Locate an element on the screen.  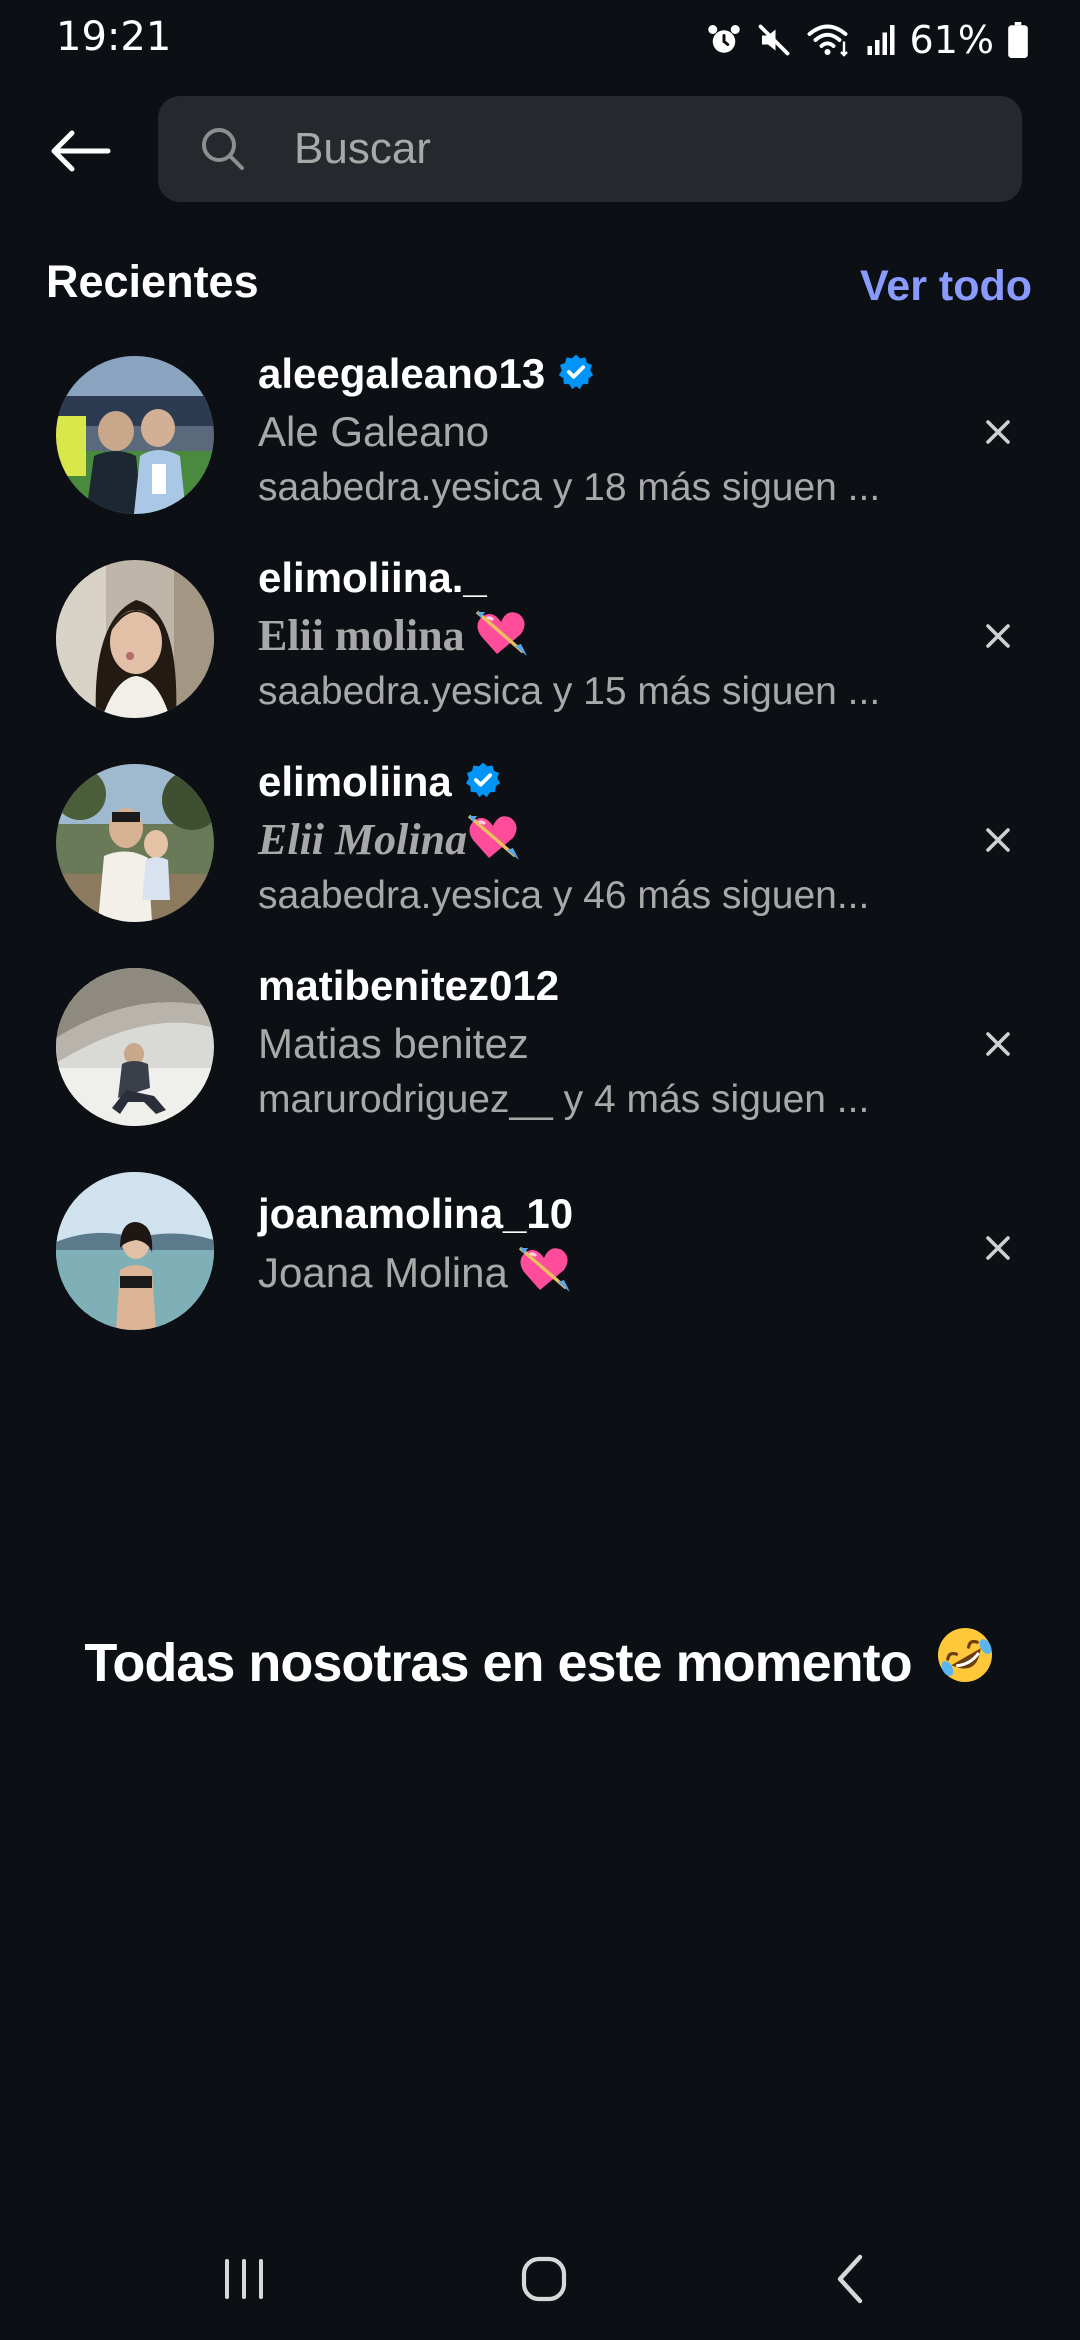
recent-account-item: elimoliina Elii Molina saabedra.yesica y is located at coordinates (540, 847).